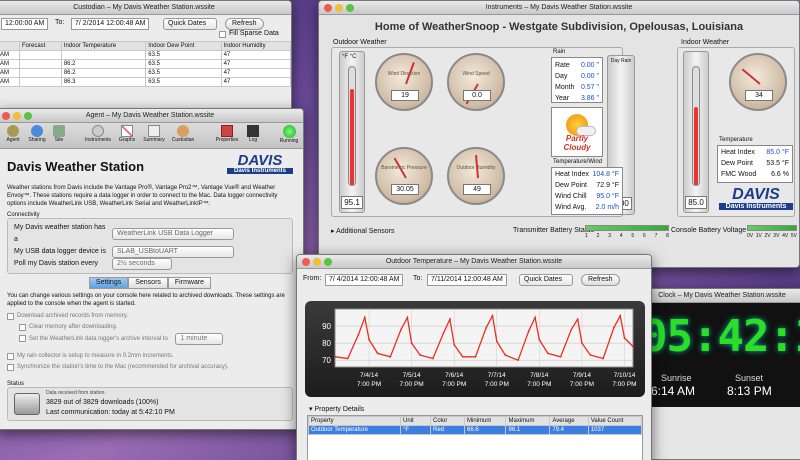  Describe the element at coordinates (336, 409) in the screenshot. I see `property-details-toggle: ▾ Property Details` at that location.